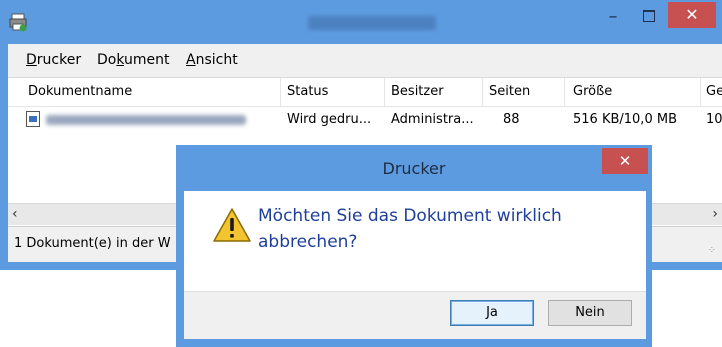 The height and width of the screenshot is (347, 722). Describe the element at coordinates (649, 18) in the screenshot. I see `maximize-button` at that location.